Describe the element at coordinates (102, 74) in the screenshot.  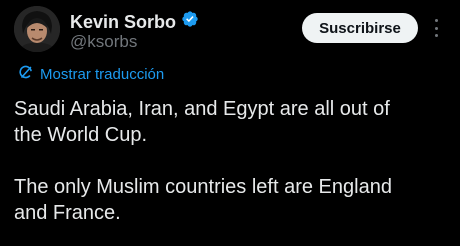
I see `show-translation-label: Mostrar traducción` at that location.